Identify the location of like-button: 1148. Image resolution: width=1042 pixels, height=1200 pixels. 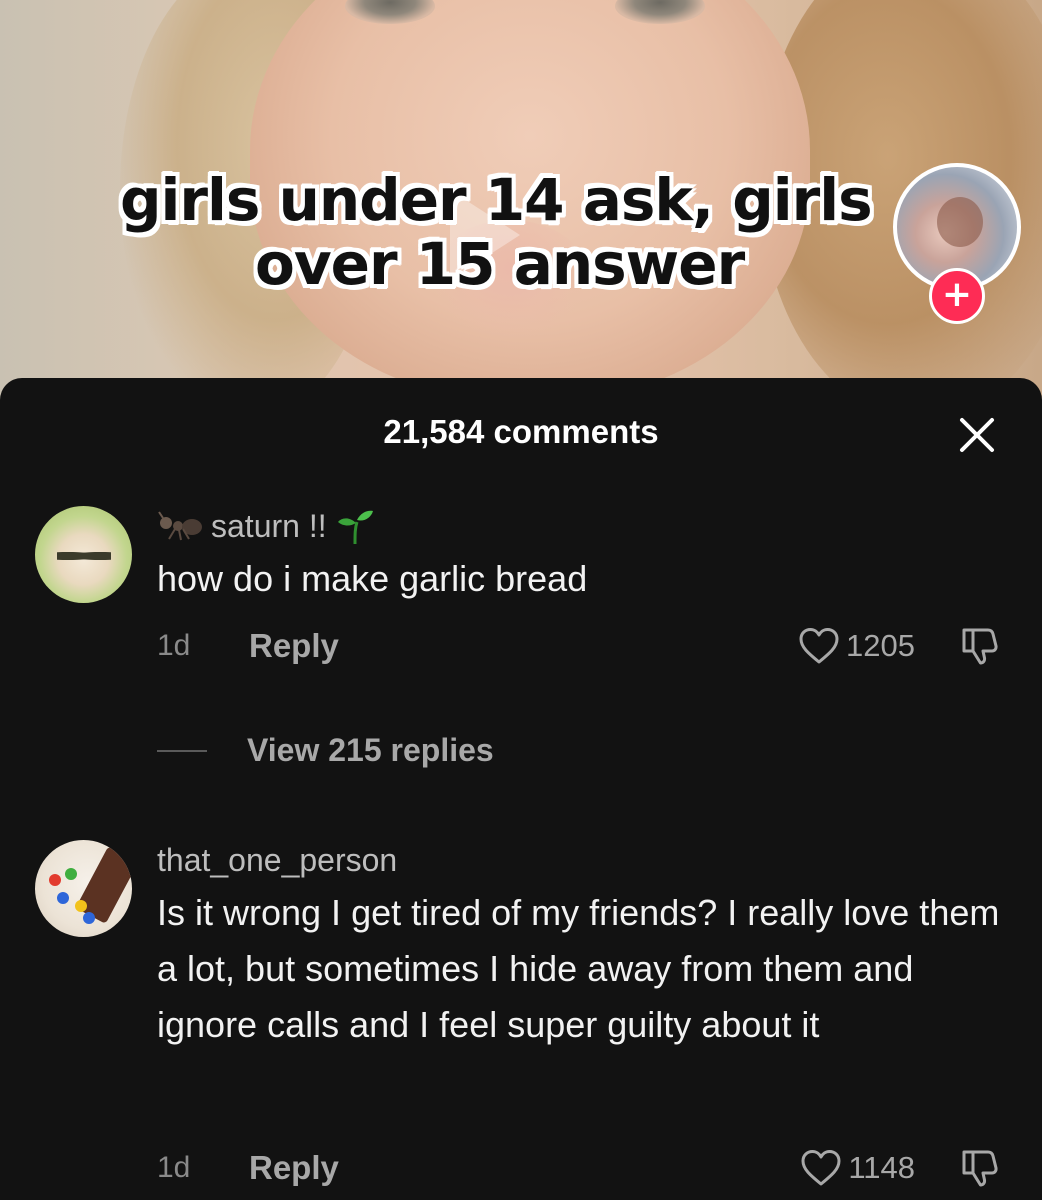
(857, 1168).